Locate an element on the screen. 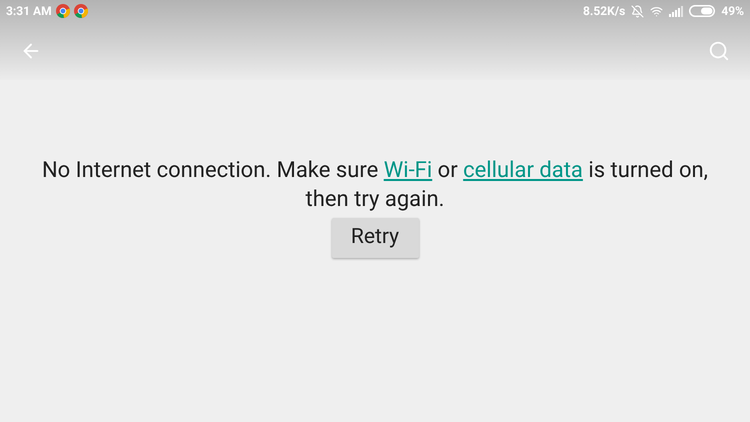  retry-button: Retry is located at coordinates (375, 238).